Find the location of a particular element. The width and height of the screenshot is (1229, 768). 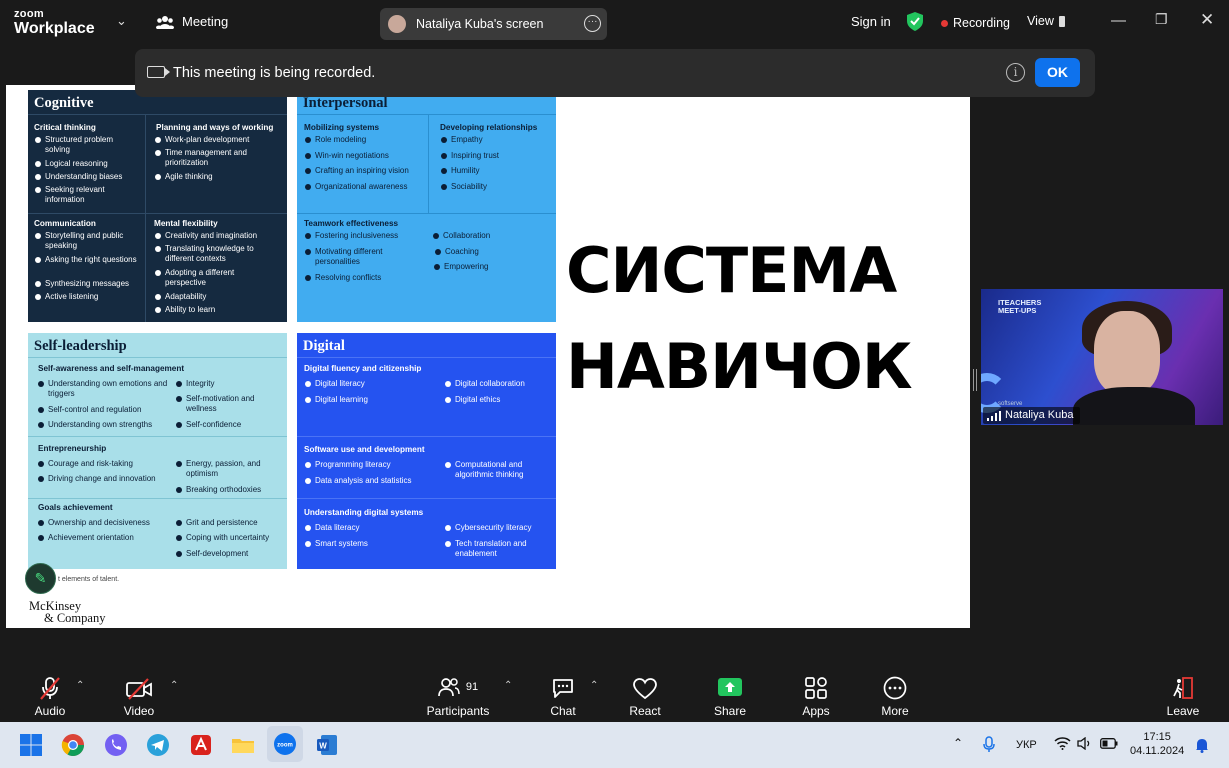

zoom-icon: zoom is located at coordinates (285, 744).